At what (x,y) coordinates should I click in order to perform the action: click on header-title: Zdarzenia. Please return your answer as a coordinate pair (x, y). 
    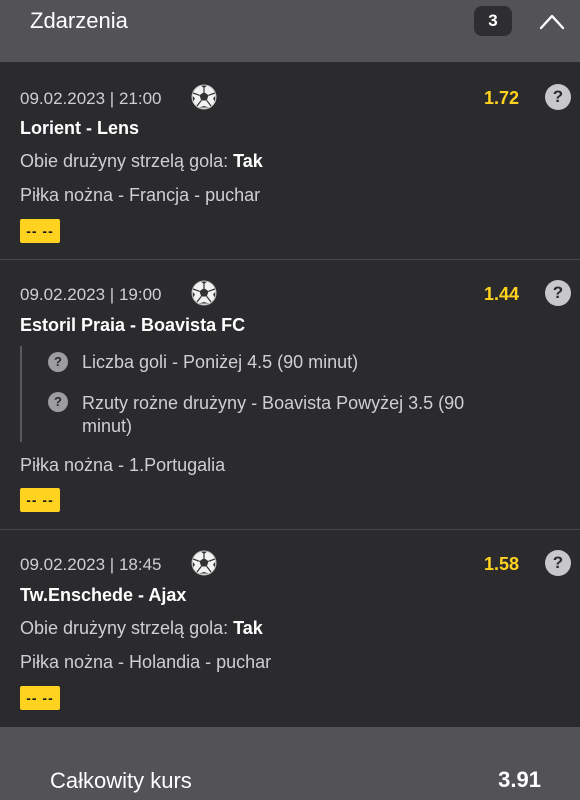
    Looking at the image, I should click on (79, 20).